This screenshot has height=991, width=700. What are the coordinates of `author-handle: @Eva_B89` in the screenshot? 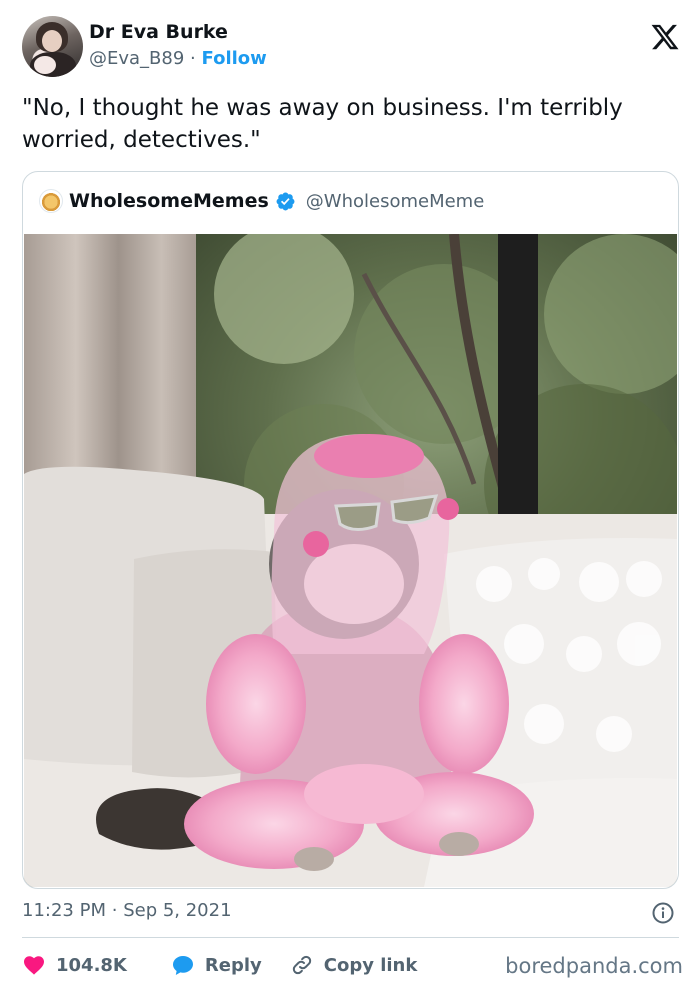 It's located at (136, 58).